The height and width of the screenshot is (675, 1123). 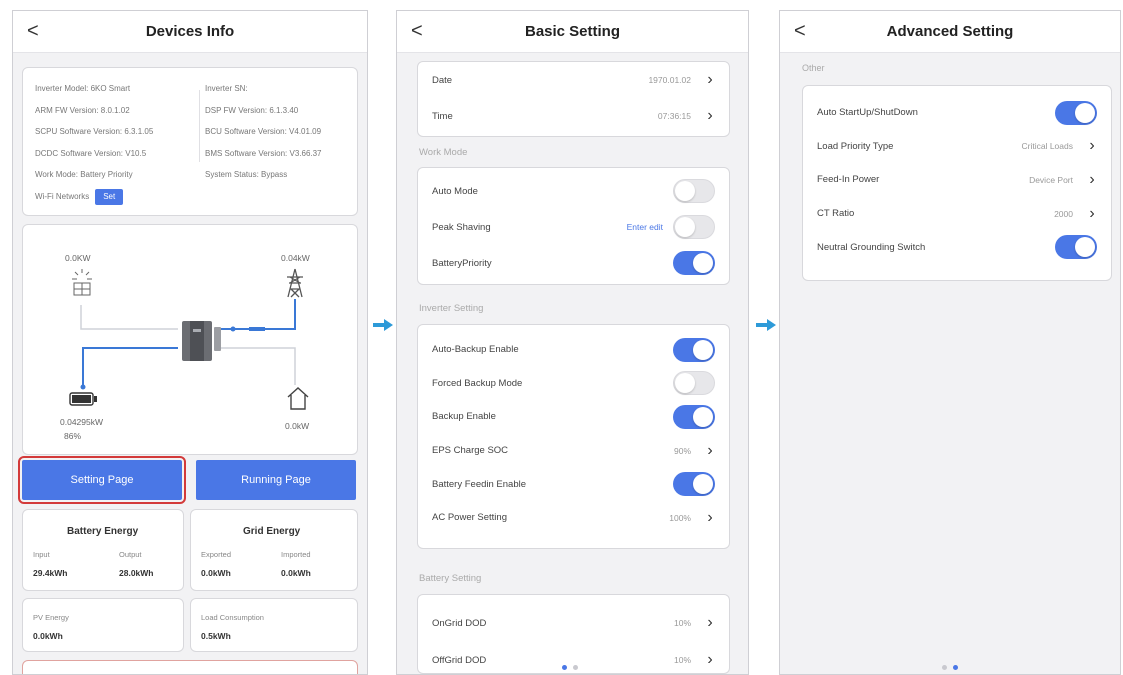 What do you see at coordinates (694, 349) in the screenshot?
I see `auto-backup-toggle` at bounding box center [694, 349].